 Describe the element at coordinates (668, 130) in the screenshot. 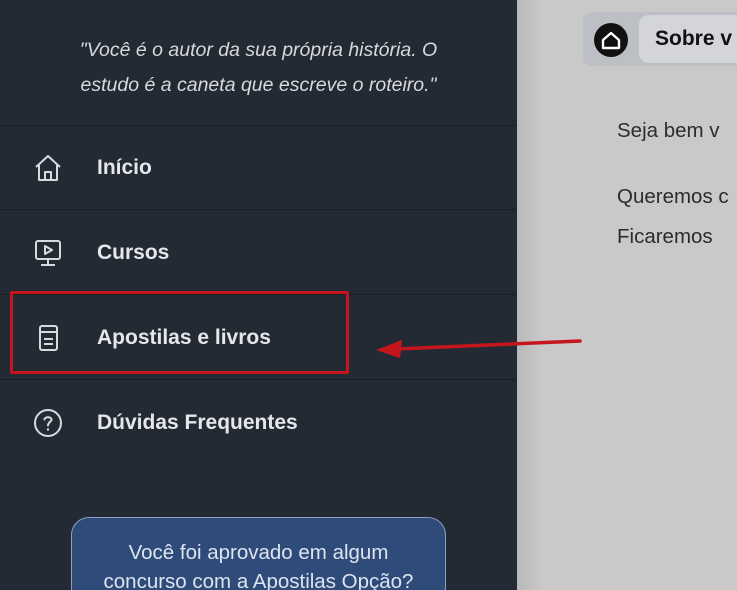

I see `welcome-text: Seja bem v` at that location.